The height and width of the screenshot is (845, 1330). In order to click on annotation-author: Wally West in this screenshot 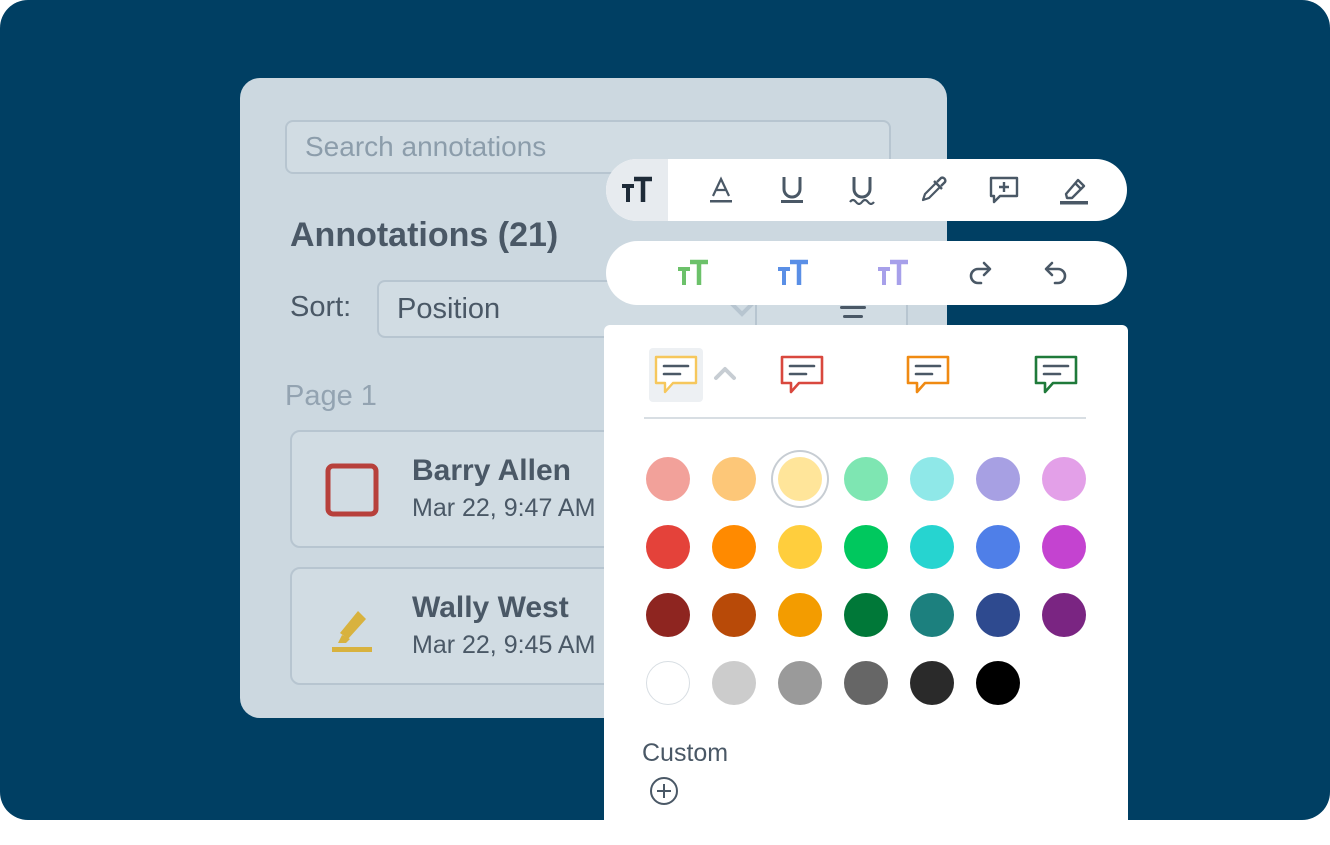, I will do `click(490, 607)`.